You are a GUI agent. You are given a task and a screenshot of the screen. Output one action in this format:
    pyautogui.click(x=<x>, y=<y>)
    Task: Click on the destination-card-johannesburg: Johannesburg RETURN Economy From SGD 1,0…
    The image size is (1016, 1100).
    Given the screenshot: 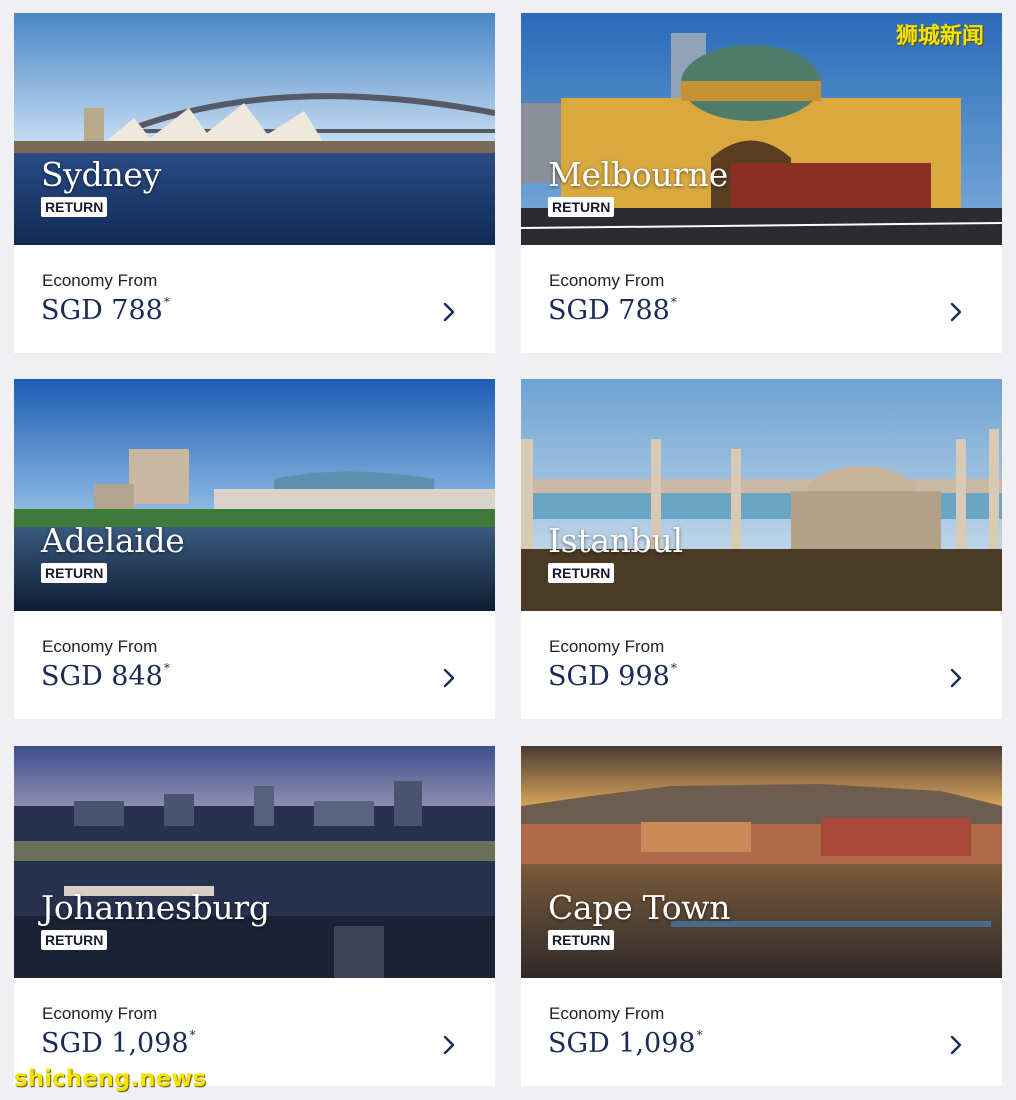 What is the action you would take?
    pyautogui.click(x=254, y=916)
    